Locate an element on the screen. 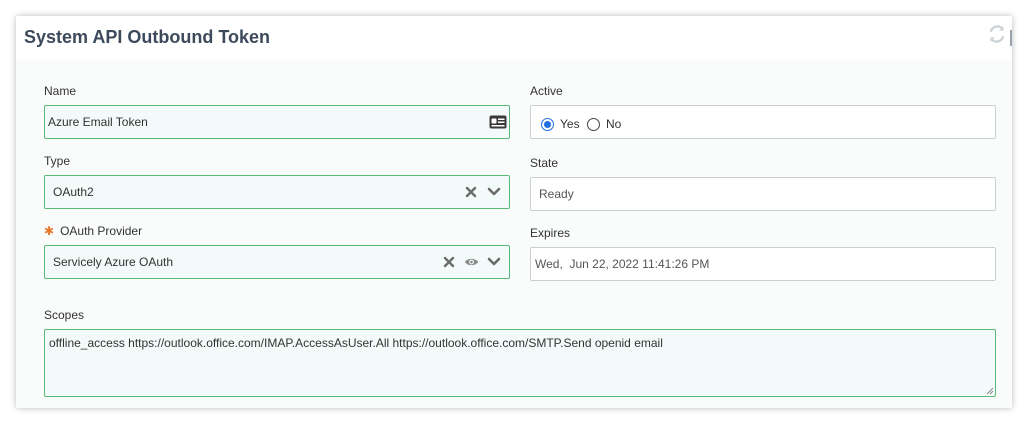  active-label: Active is located at coordinates (546, 91).